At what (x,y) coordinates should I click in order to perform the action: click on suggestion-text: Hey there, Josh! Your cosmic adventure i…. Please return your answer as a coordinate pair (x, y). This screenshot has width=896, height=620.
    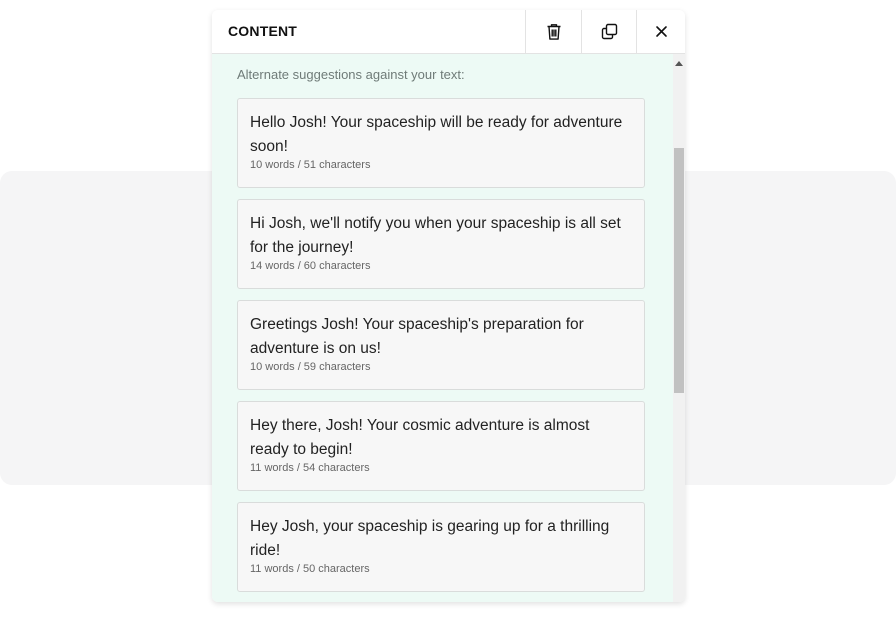
    Looking at the image, I should click on (420, 437).